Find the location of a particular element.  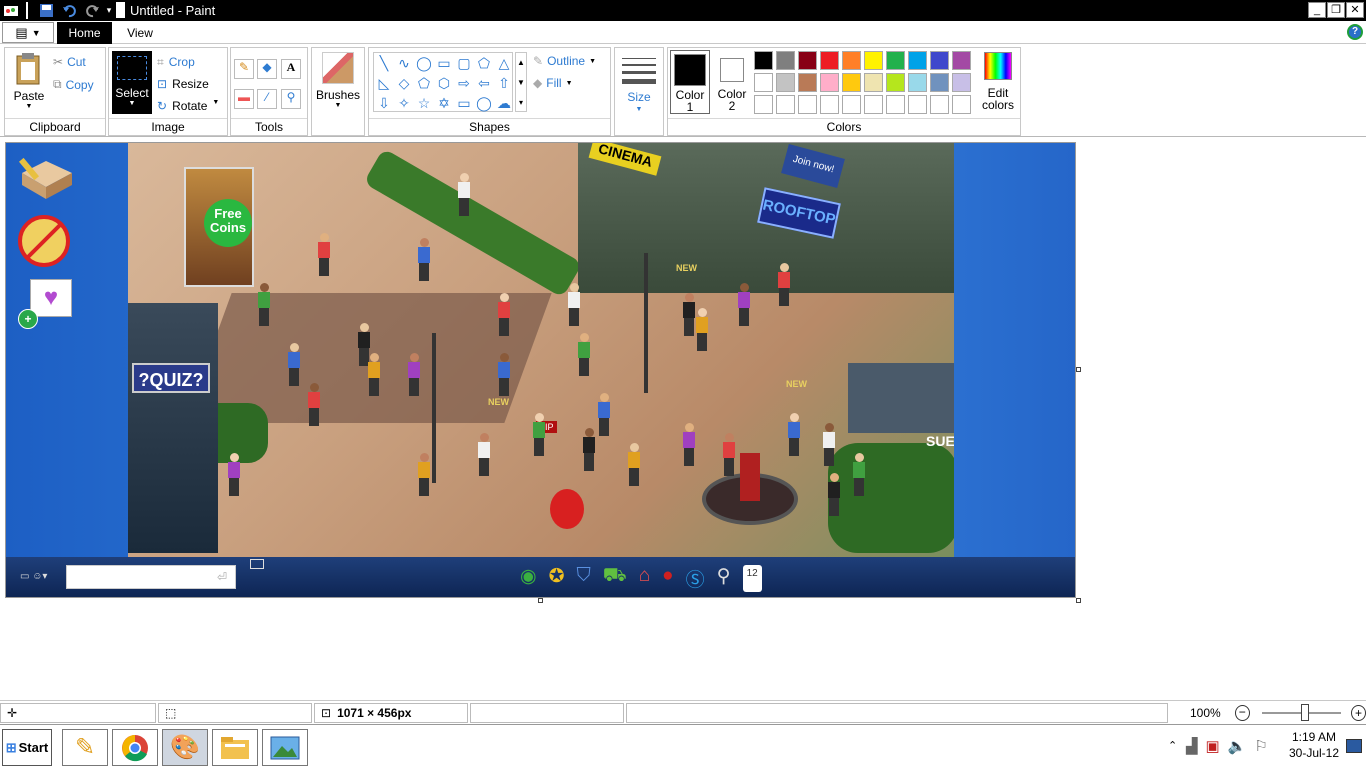

resize-handle-corner is located at coordinates (1078, 600).